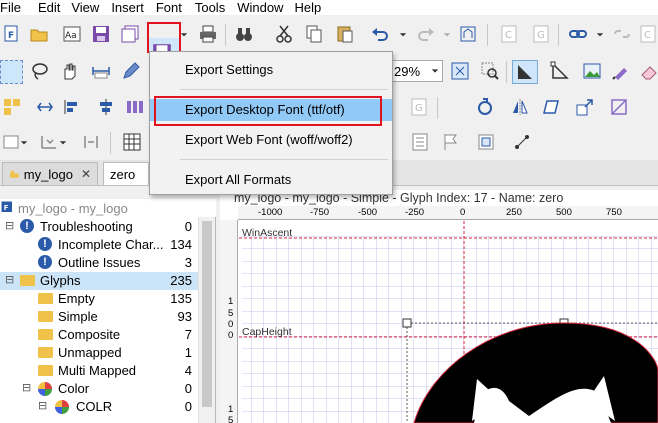 This screenshot has width=658, height=423. What do you see at coordinates (99, 389) in the screenshot?
I see `tree-row-color: ⊟ Color 0` at bounding box center [99, 389].